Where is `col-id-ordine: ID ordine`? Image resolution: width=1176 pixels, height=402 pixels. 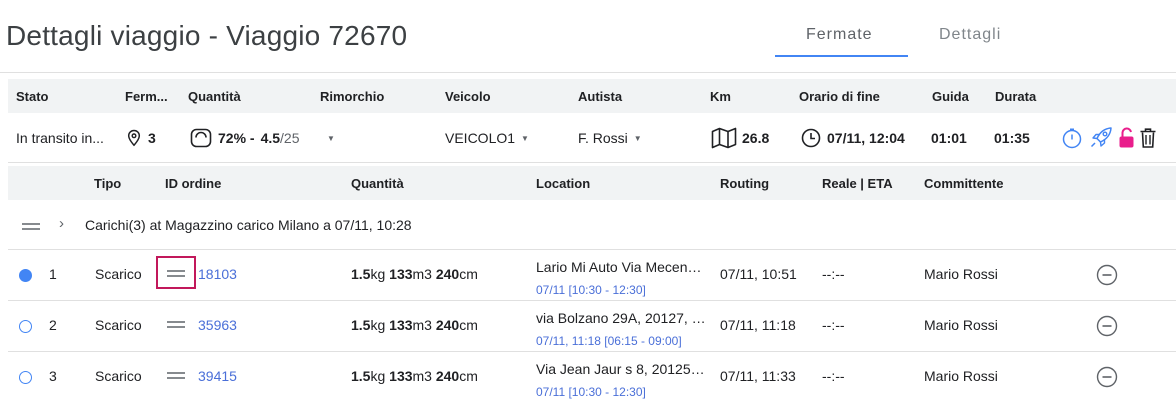
col-id-ordine: ID ordine is located at coordinates (193, 183).